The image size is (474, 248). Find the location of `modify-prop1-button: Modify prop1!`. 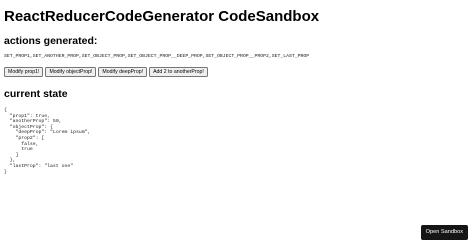

modify-prop1-button: Modify prop1! is located at coordinates (24, 72).